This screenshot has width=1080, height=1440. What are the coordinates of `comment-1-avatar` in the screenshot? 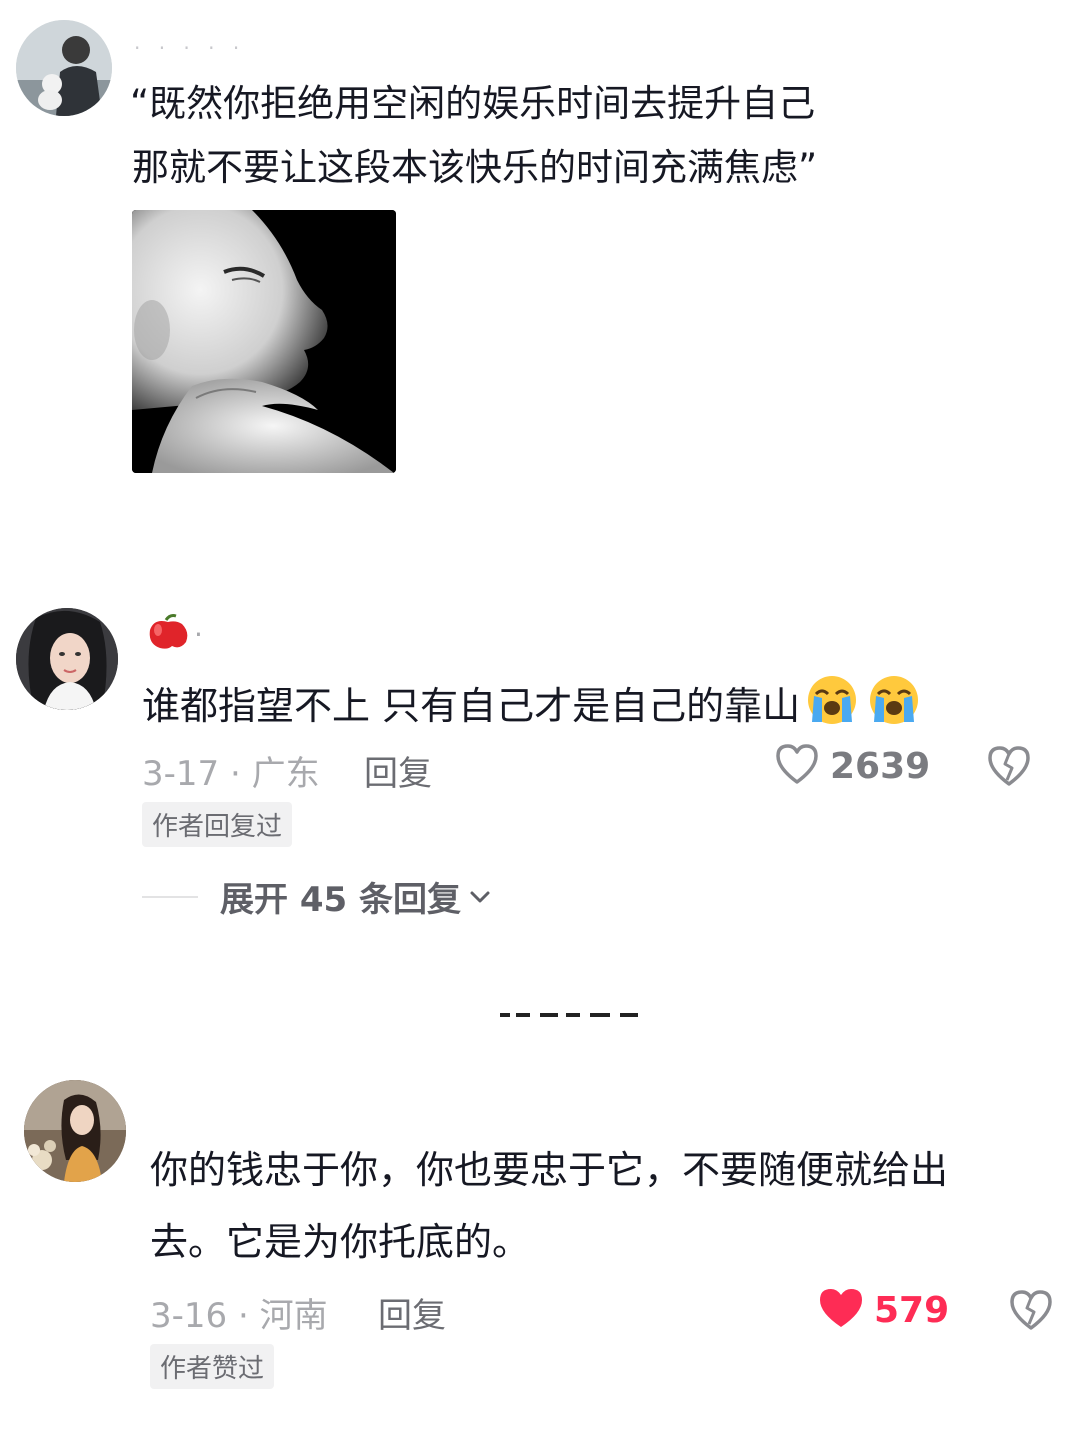 It's located at (67, 659).